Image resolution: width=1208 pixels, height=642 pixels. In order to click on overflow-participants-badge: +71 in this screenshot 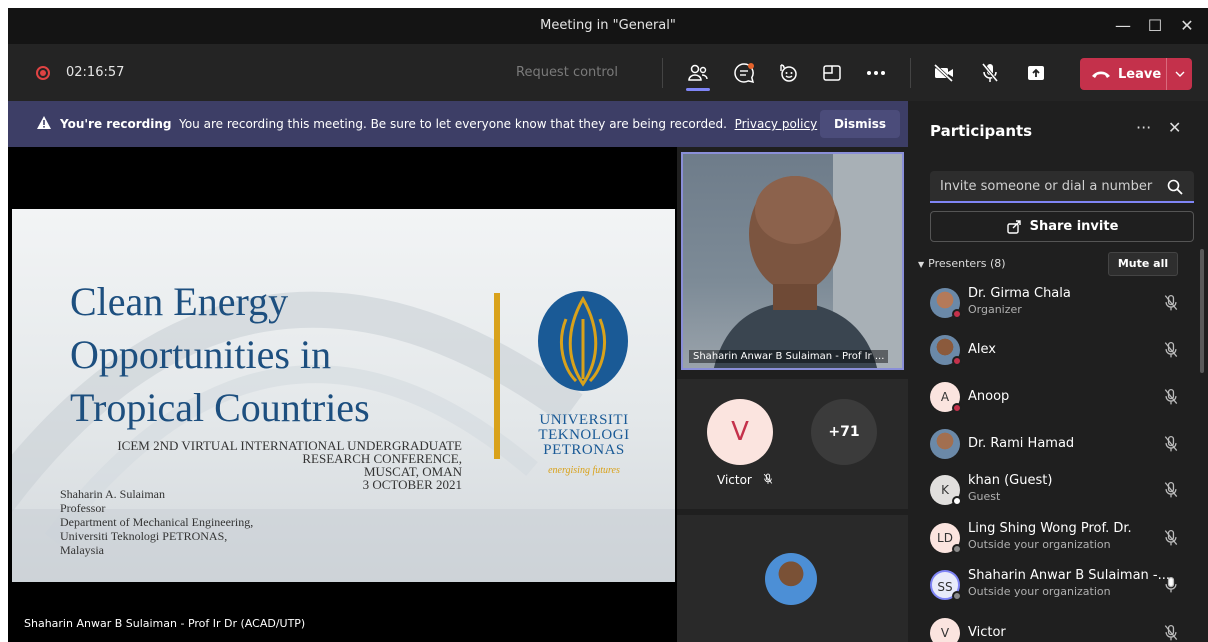, I will do `click(844, 432)`.